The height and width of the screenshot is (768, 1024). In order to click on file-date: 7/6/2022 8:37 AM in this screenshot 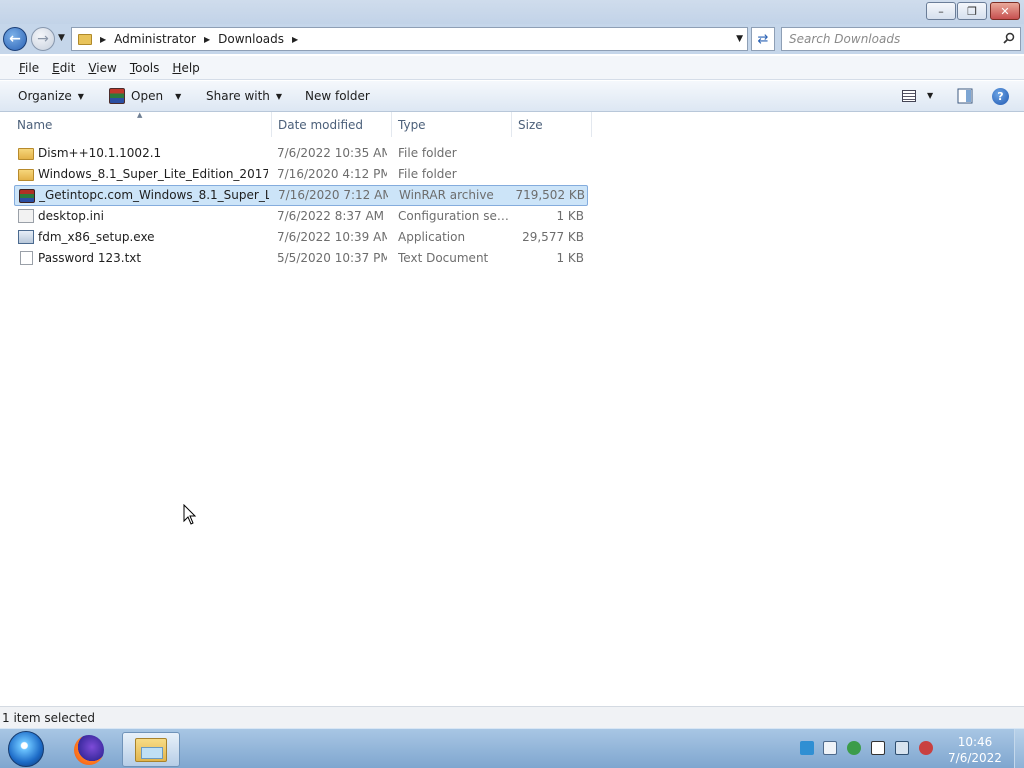, I will do `click(331, 216)`.